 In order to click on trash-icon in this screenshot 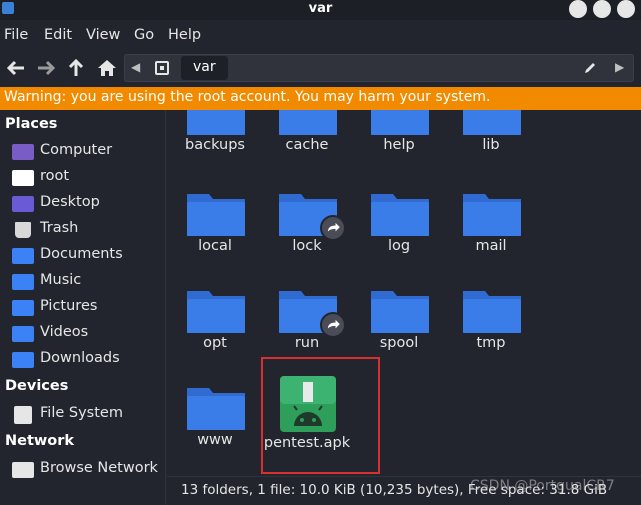, I will do `click(23, 230)`.